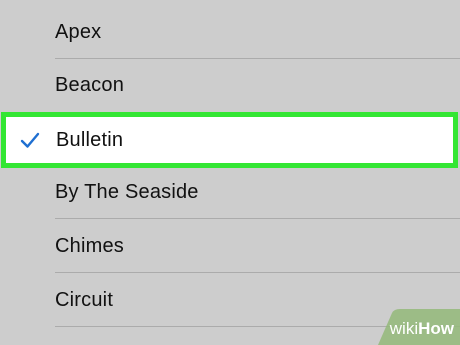 This screenshot has width=460, height=345. I want to click on watermark-text: wikiHow, so click(422, 329).